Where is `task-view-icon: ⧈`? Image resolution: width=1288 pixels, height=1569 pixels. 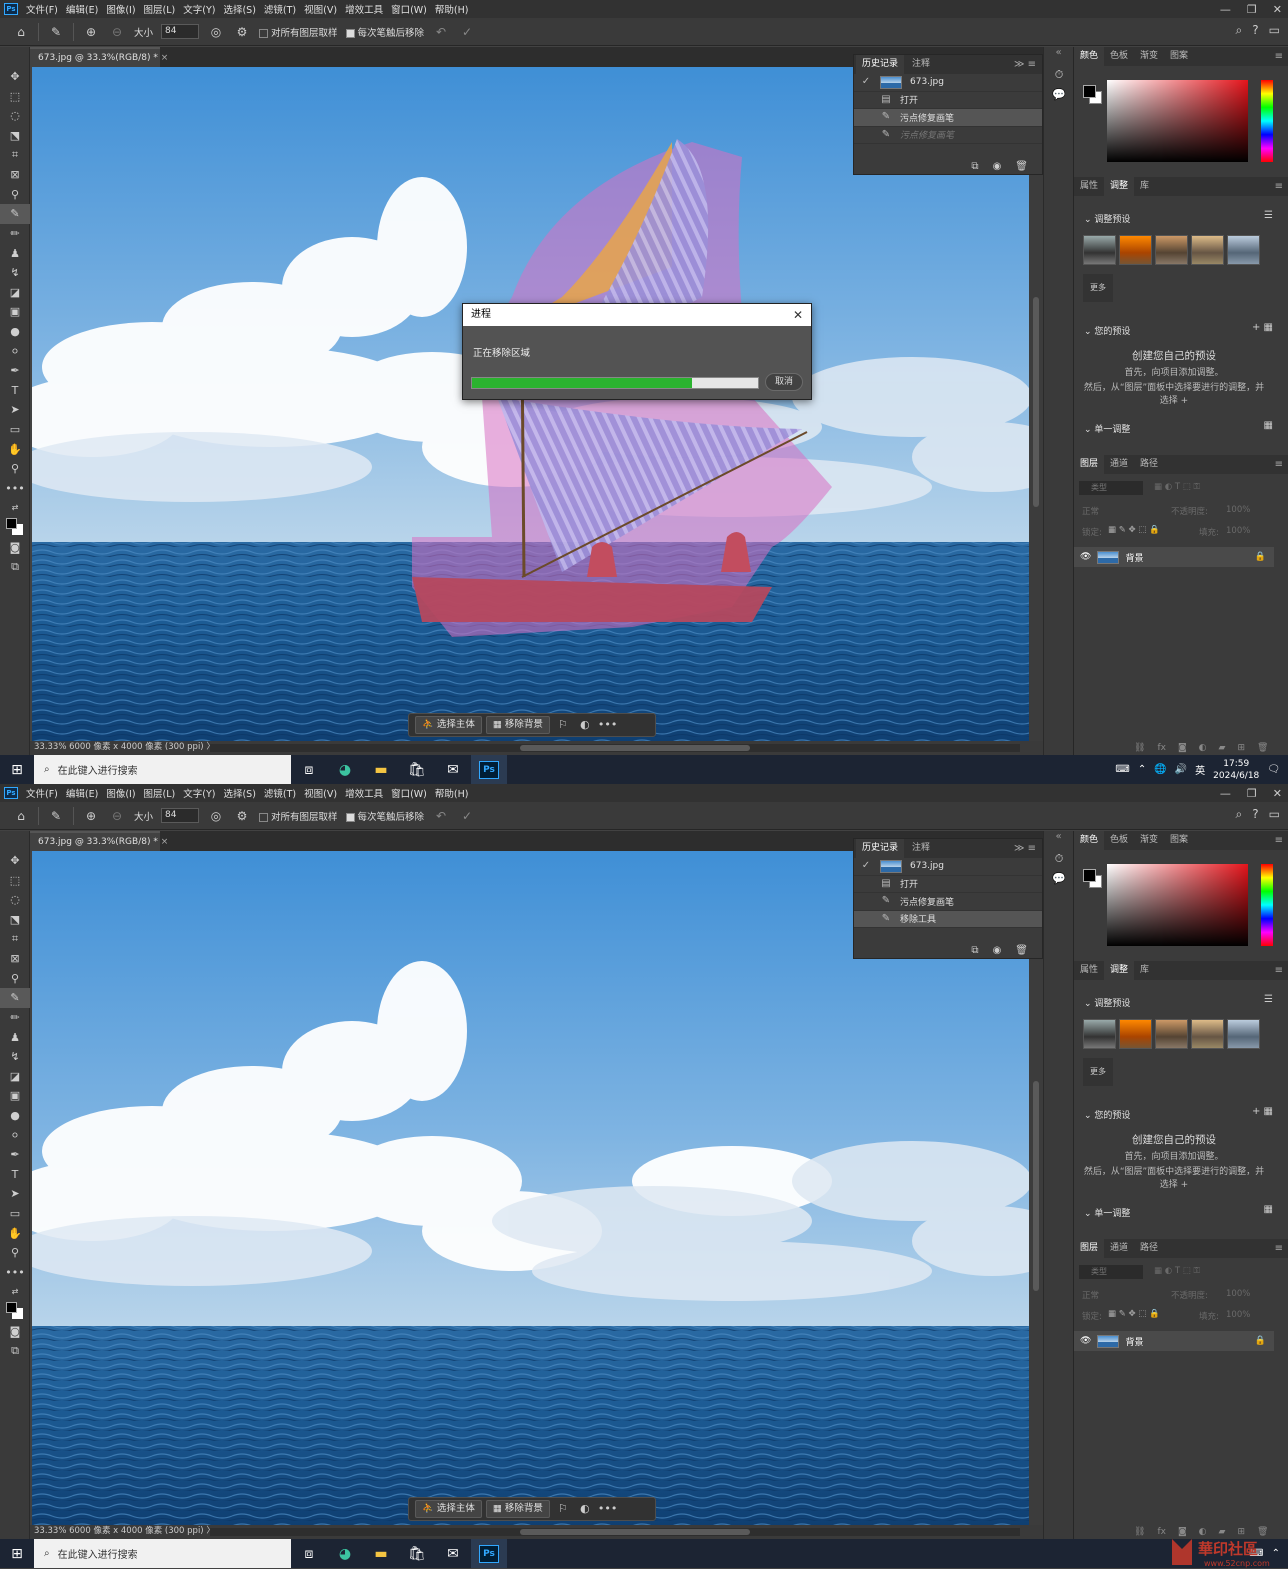
task-view-icon: ⧈ is located at coordinates (309, 769).